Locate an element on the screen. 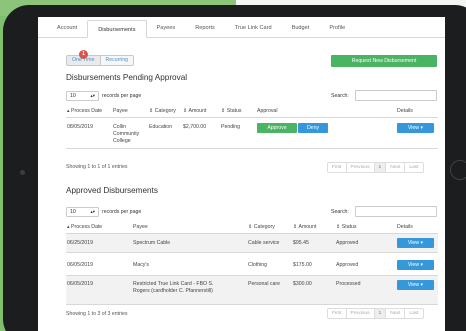 The height and width of the screenshot is (331, 466). pending-next-button: Next is located at coordinates (396, 167).